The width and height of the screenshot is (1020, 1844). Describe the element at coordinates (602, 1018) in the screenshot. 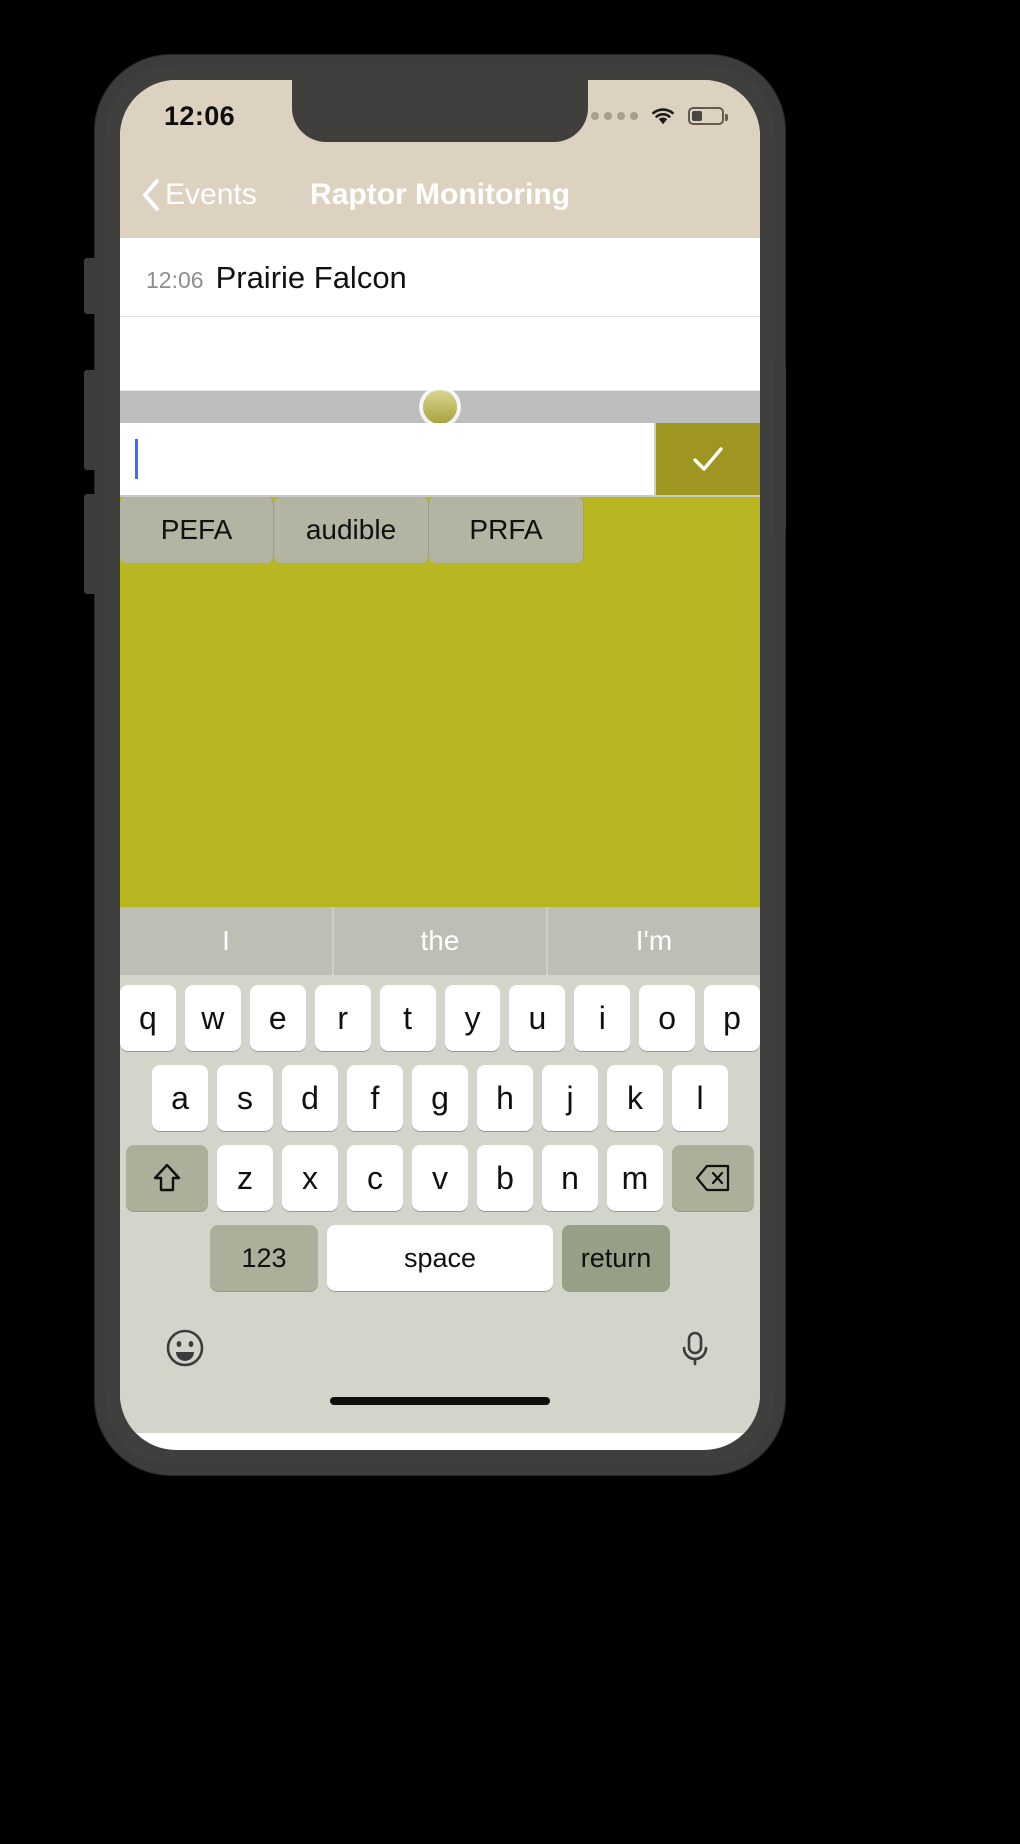

I see `key-i: i` at that location.